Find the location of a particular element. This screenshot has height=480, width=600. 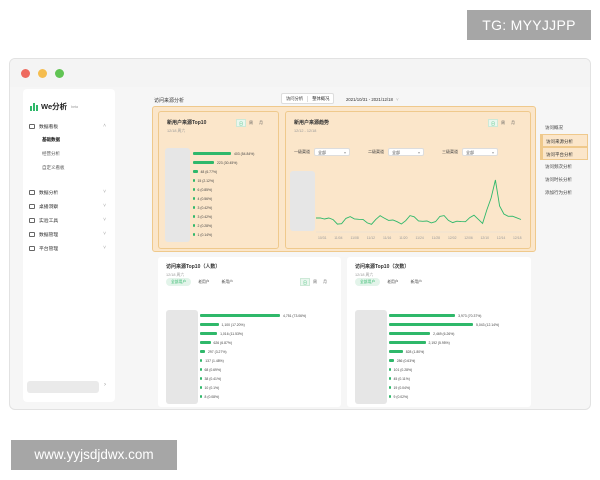

level2-channel-select: 全部 is located at coordinates (406, 152).